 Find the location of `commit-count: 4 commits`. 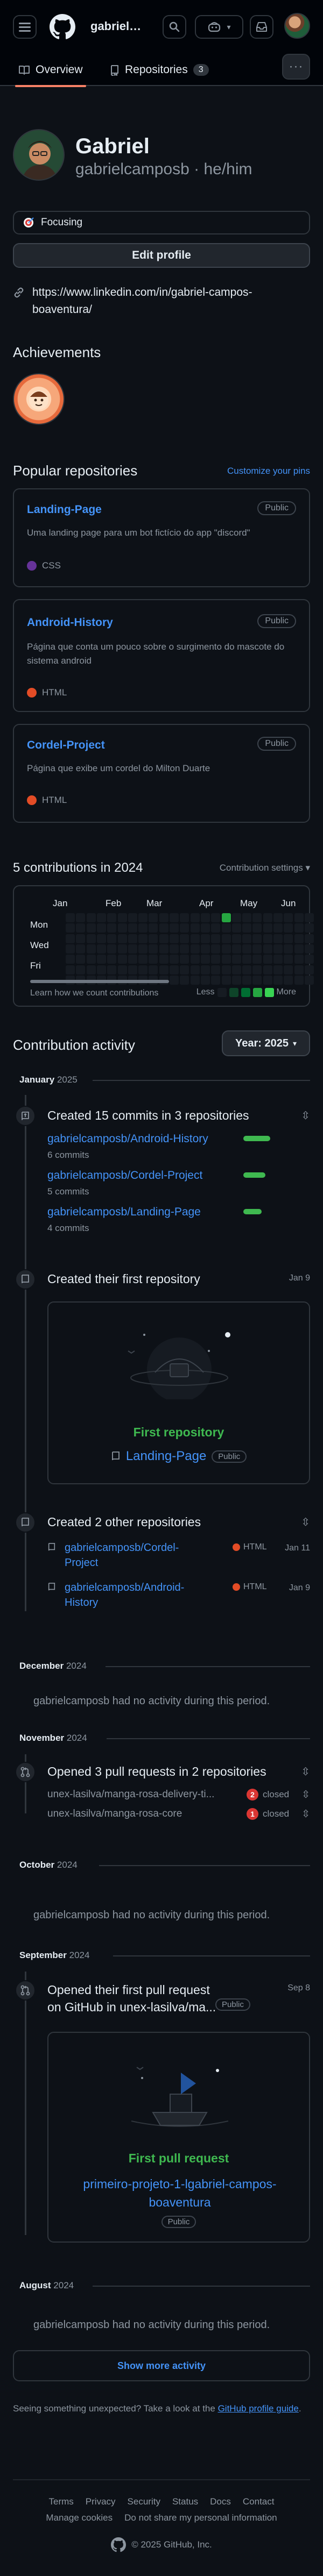

commit-count: 4 commits is located at coordinates (68, 1229).